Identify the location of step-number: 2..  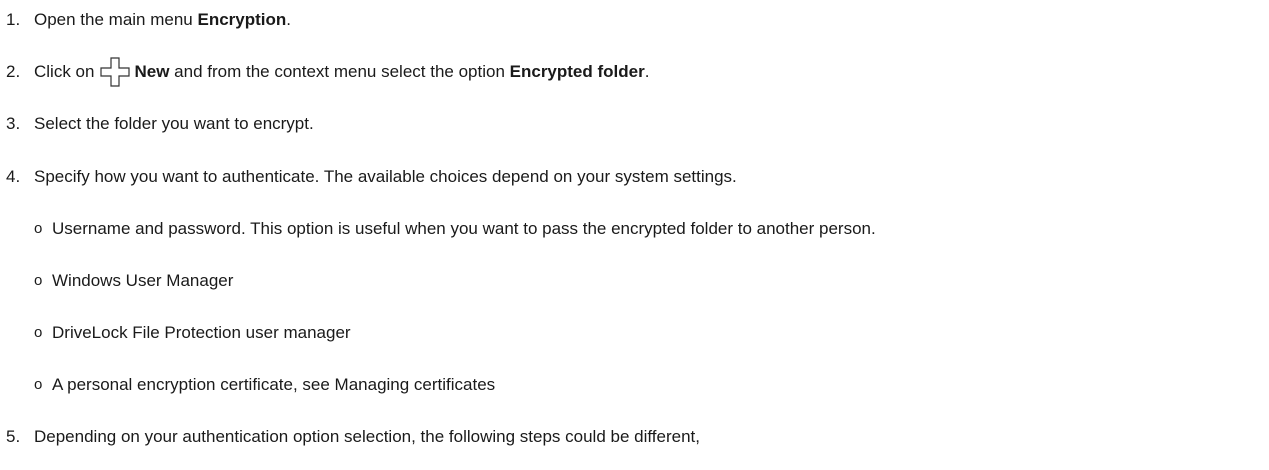
(13, 71).